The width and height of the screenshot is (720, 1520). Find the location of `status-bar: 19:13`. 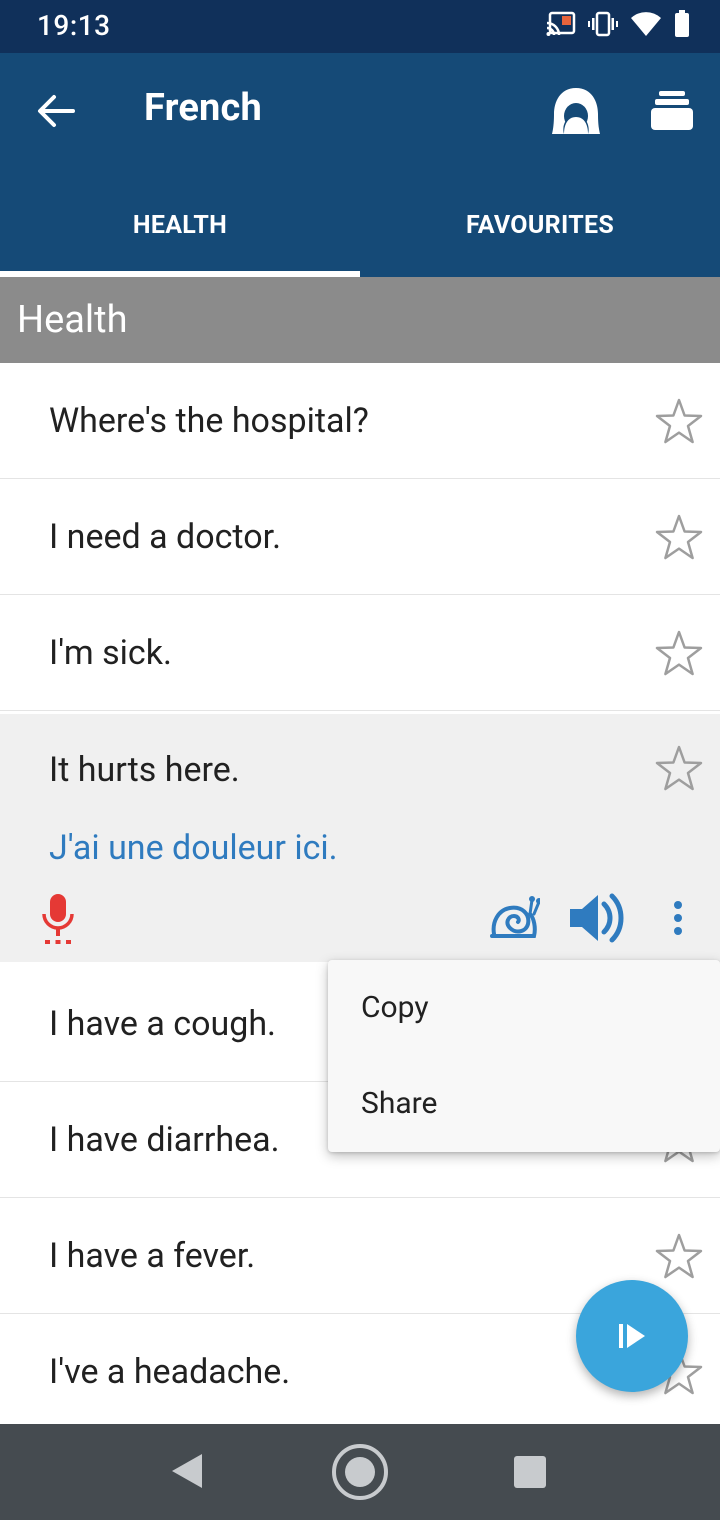

status-bar: 19:13 is located at coordinates (360, 26).